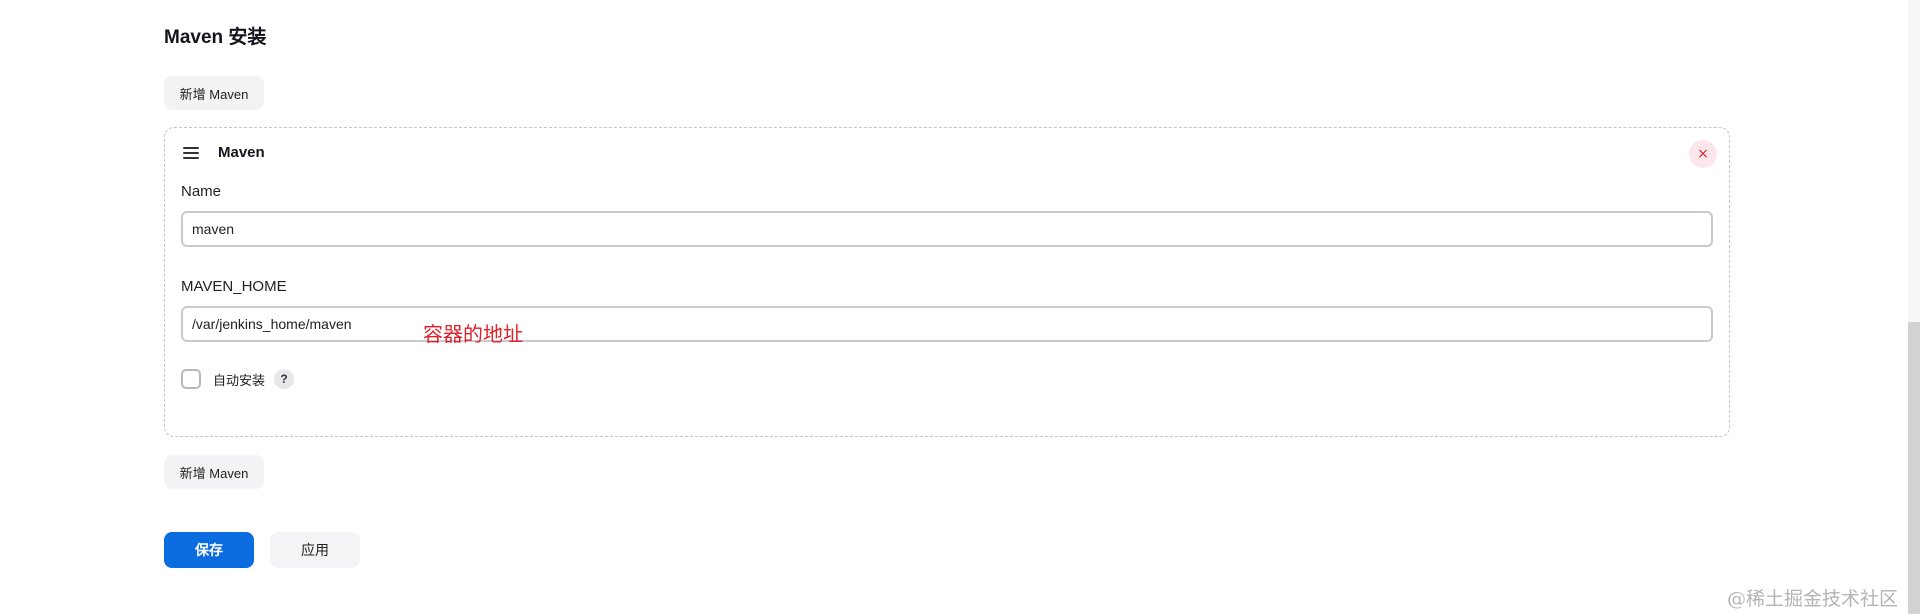 The image size is (1920, 614). What do you see at coordinates (1812, 599) in the screenshot?
I see `watermark: @稀土掘金技术社区` at bounding box center [1812, 599].